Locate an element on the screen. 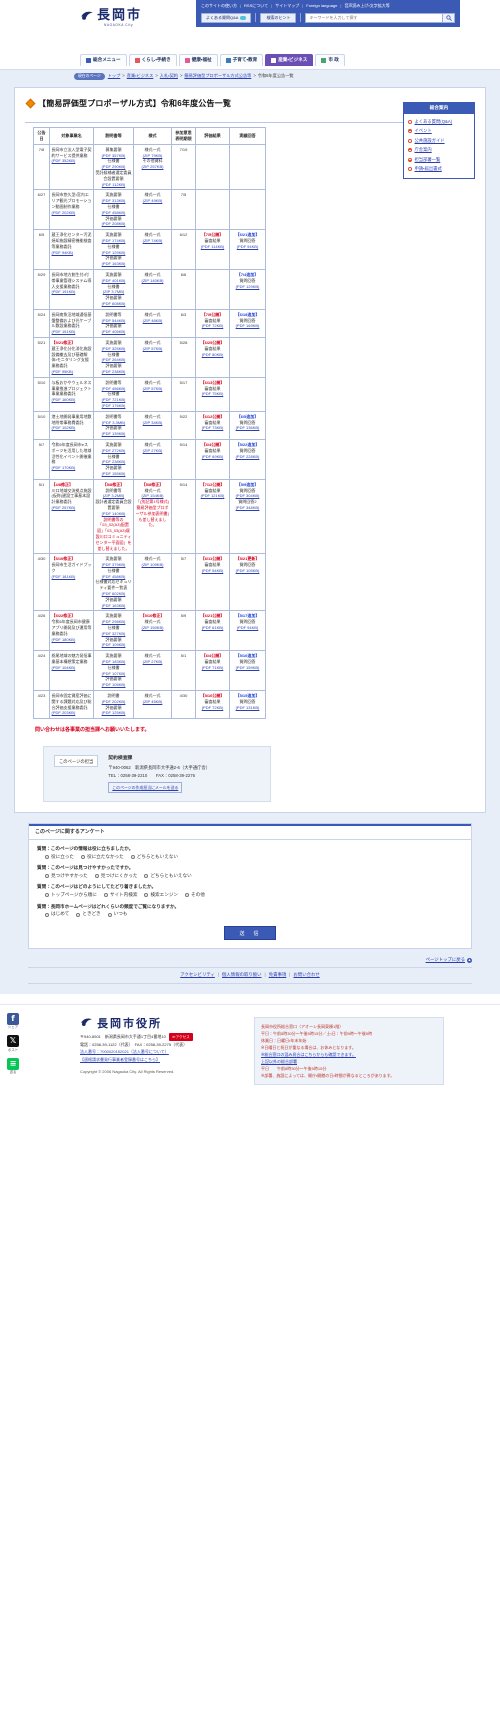  file-link: (PDF 129KB) is located at coordinates (248, 287).